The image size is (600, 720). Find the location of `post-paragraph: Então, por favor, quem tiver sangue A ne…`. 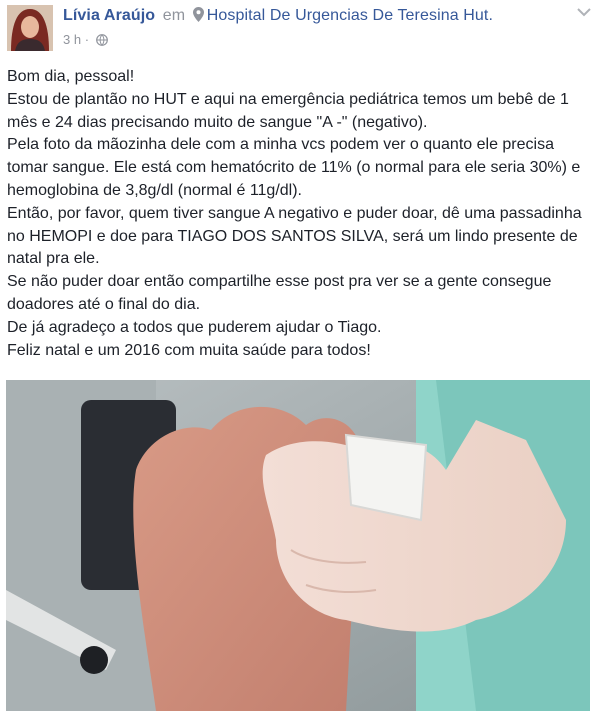

post-paragraph: Então, por favor, quem tiver sangue A ne… is located at coordinates (294, 236).